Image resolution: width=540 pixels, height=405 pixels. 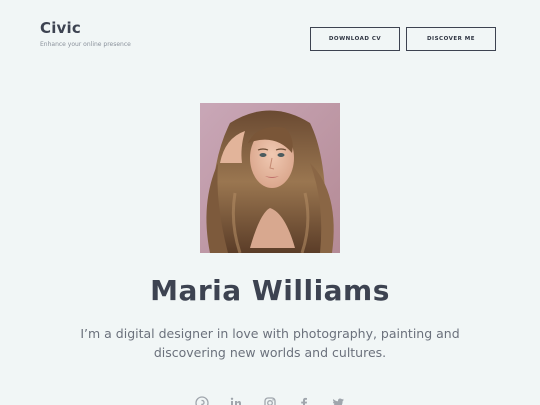 I want to click on brand: Civic Enhance your online presence, so click(x=85, y=34).